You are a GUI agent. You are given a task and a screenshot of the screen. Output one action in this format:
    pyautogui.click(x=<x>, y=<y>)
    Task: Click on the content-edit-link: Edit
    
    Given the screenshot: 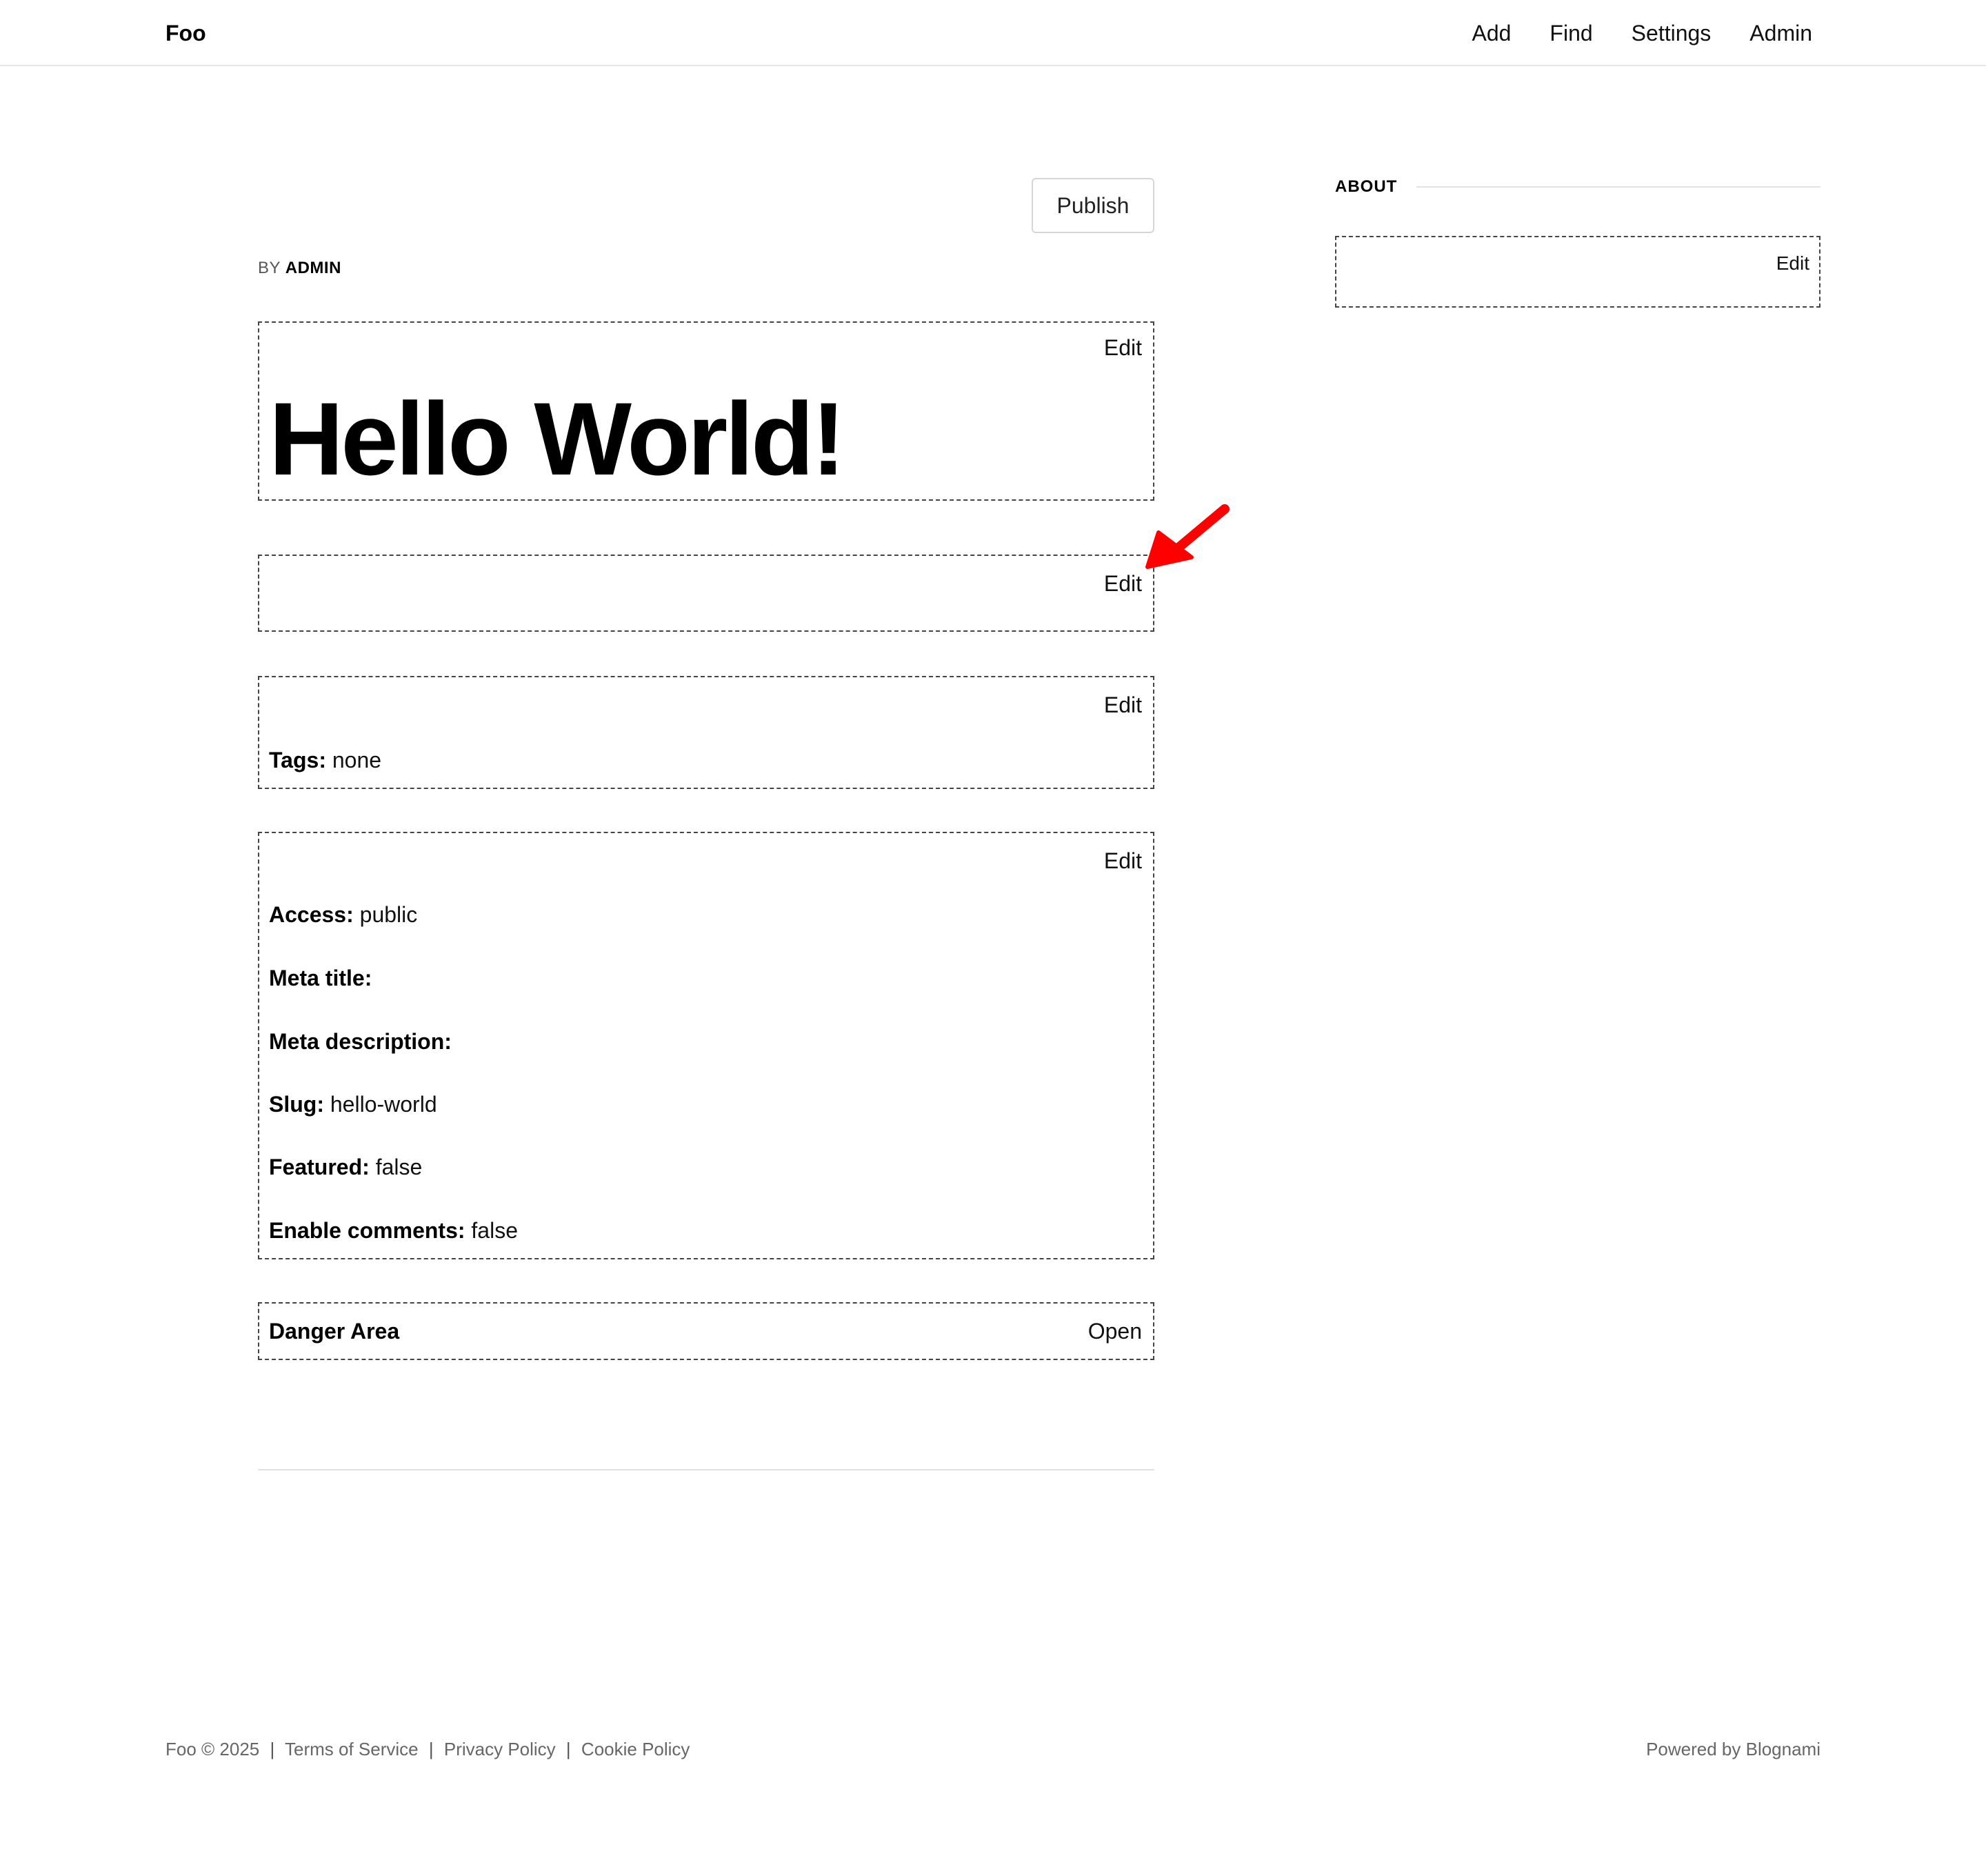 What is the action you would take?
    pyautogui.click(x=1123, y=583)
    